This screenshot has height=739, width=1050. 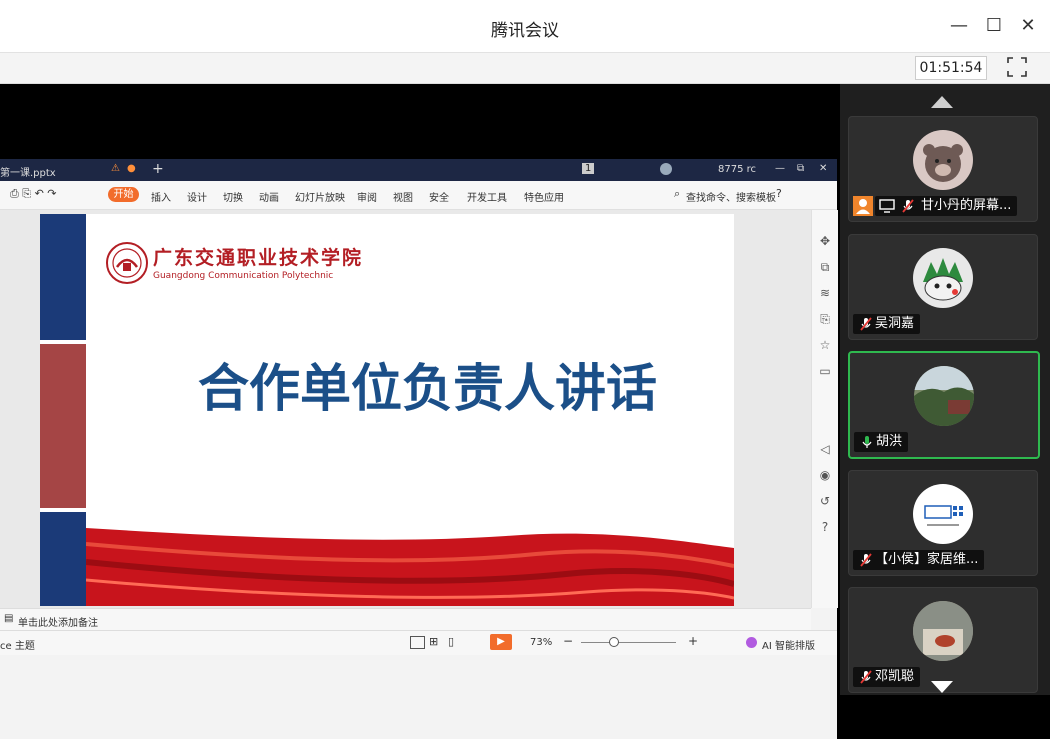 What do you see at coordinates (788, 644) in the screenshot?
I see `ai-layout-button: AI 智能排版` at bounding box center [788, 644].